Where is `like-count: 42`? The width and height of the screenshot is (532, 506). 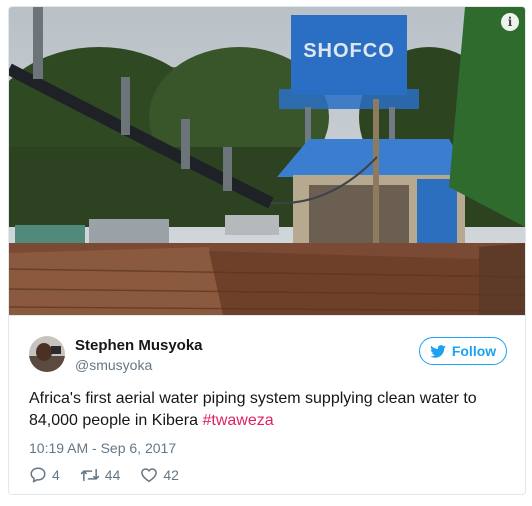 like-count: 42 is located at coordinates (171, 475).